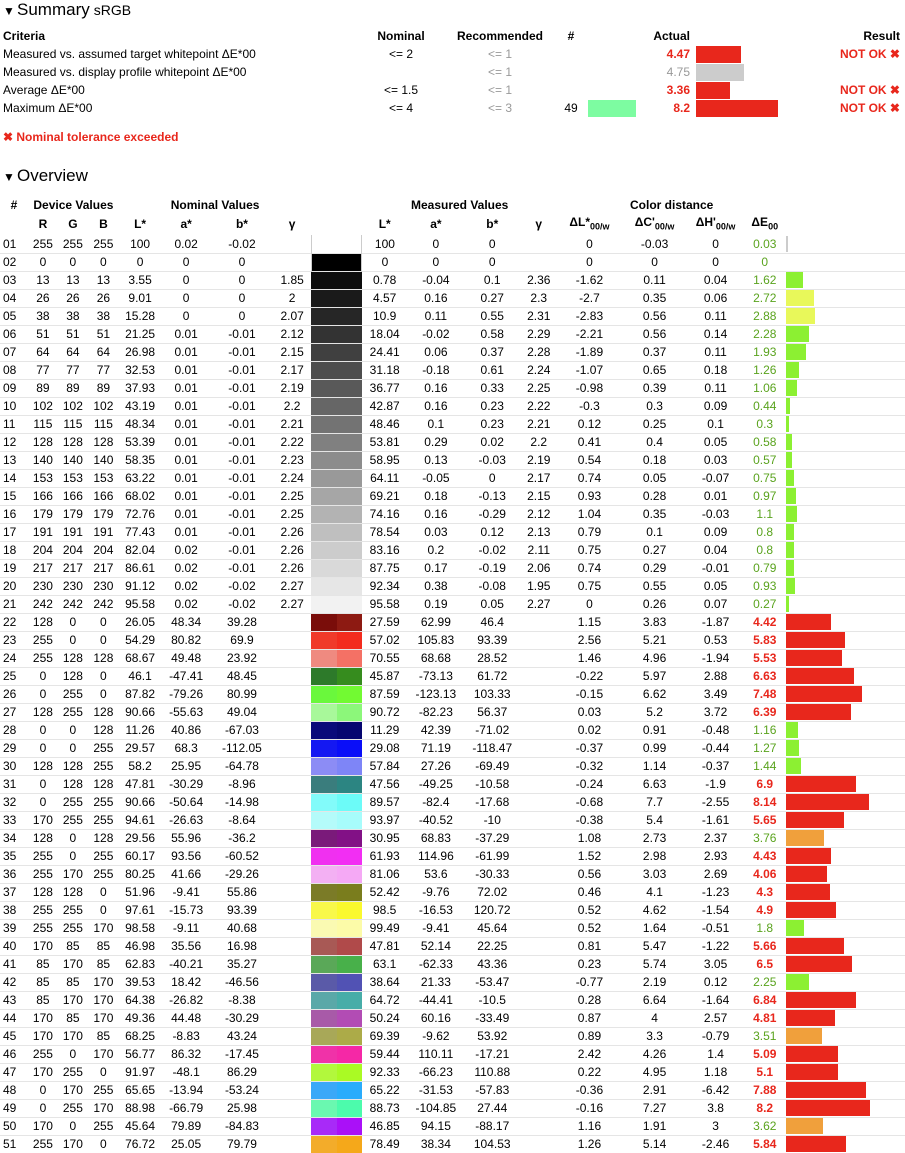 This screenshot has width=905, height=1153. Describe the element at coordinates (715, 297) in the screenshot. I see `cell: 0.06` at that location.